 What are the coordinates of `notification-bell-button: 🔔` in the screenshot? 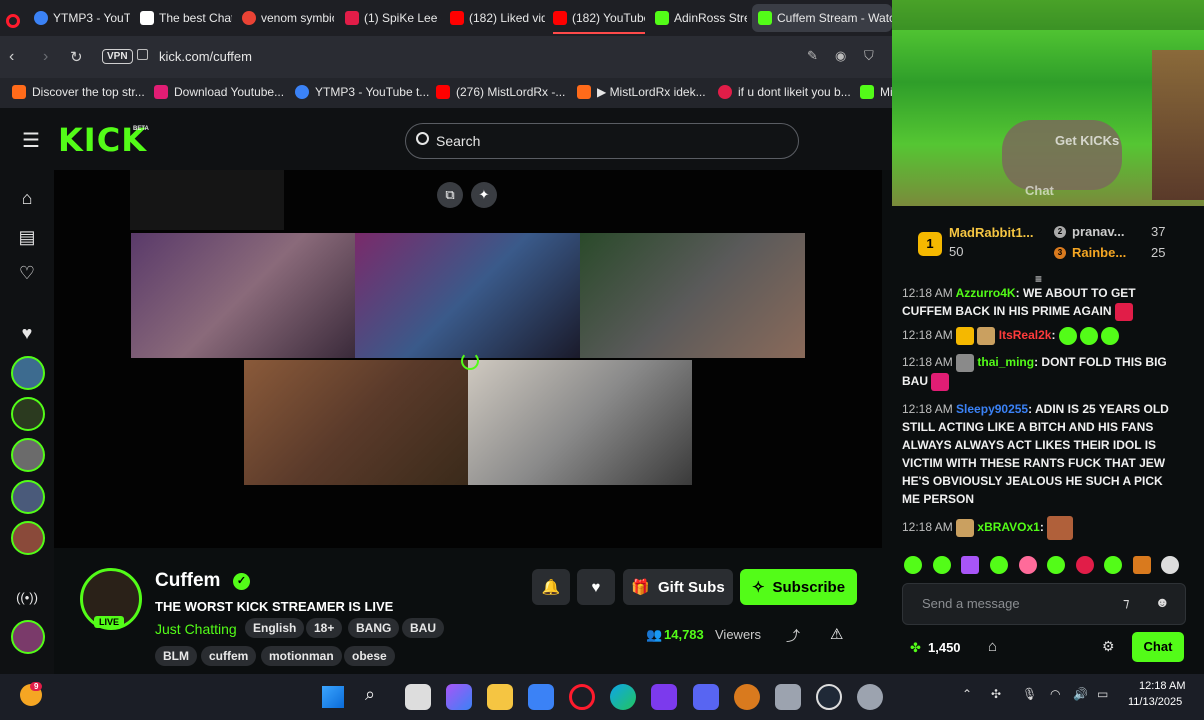 It's located at (551, 587).